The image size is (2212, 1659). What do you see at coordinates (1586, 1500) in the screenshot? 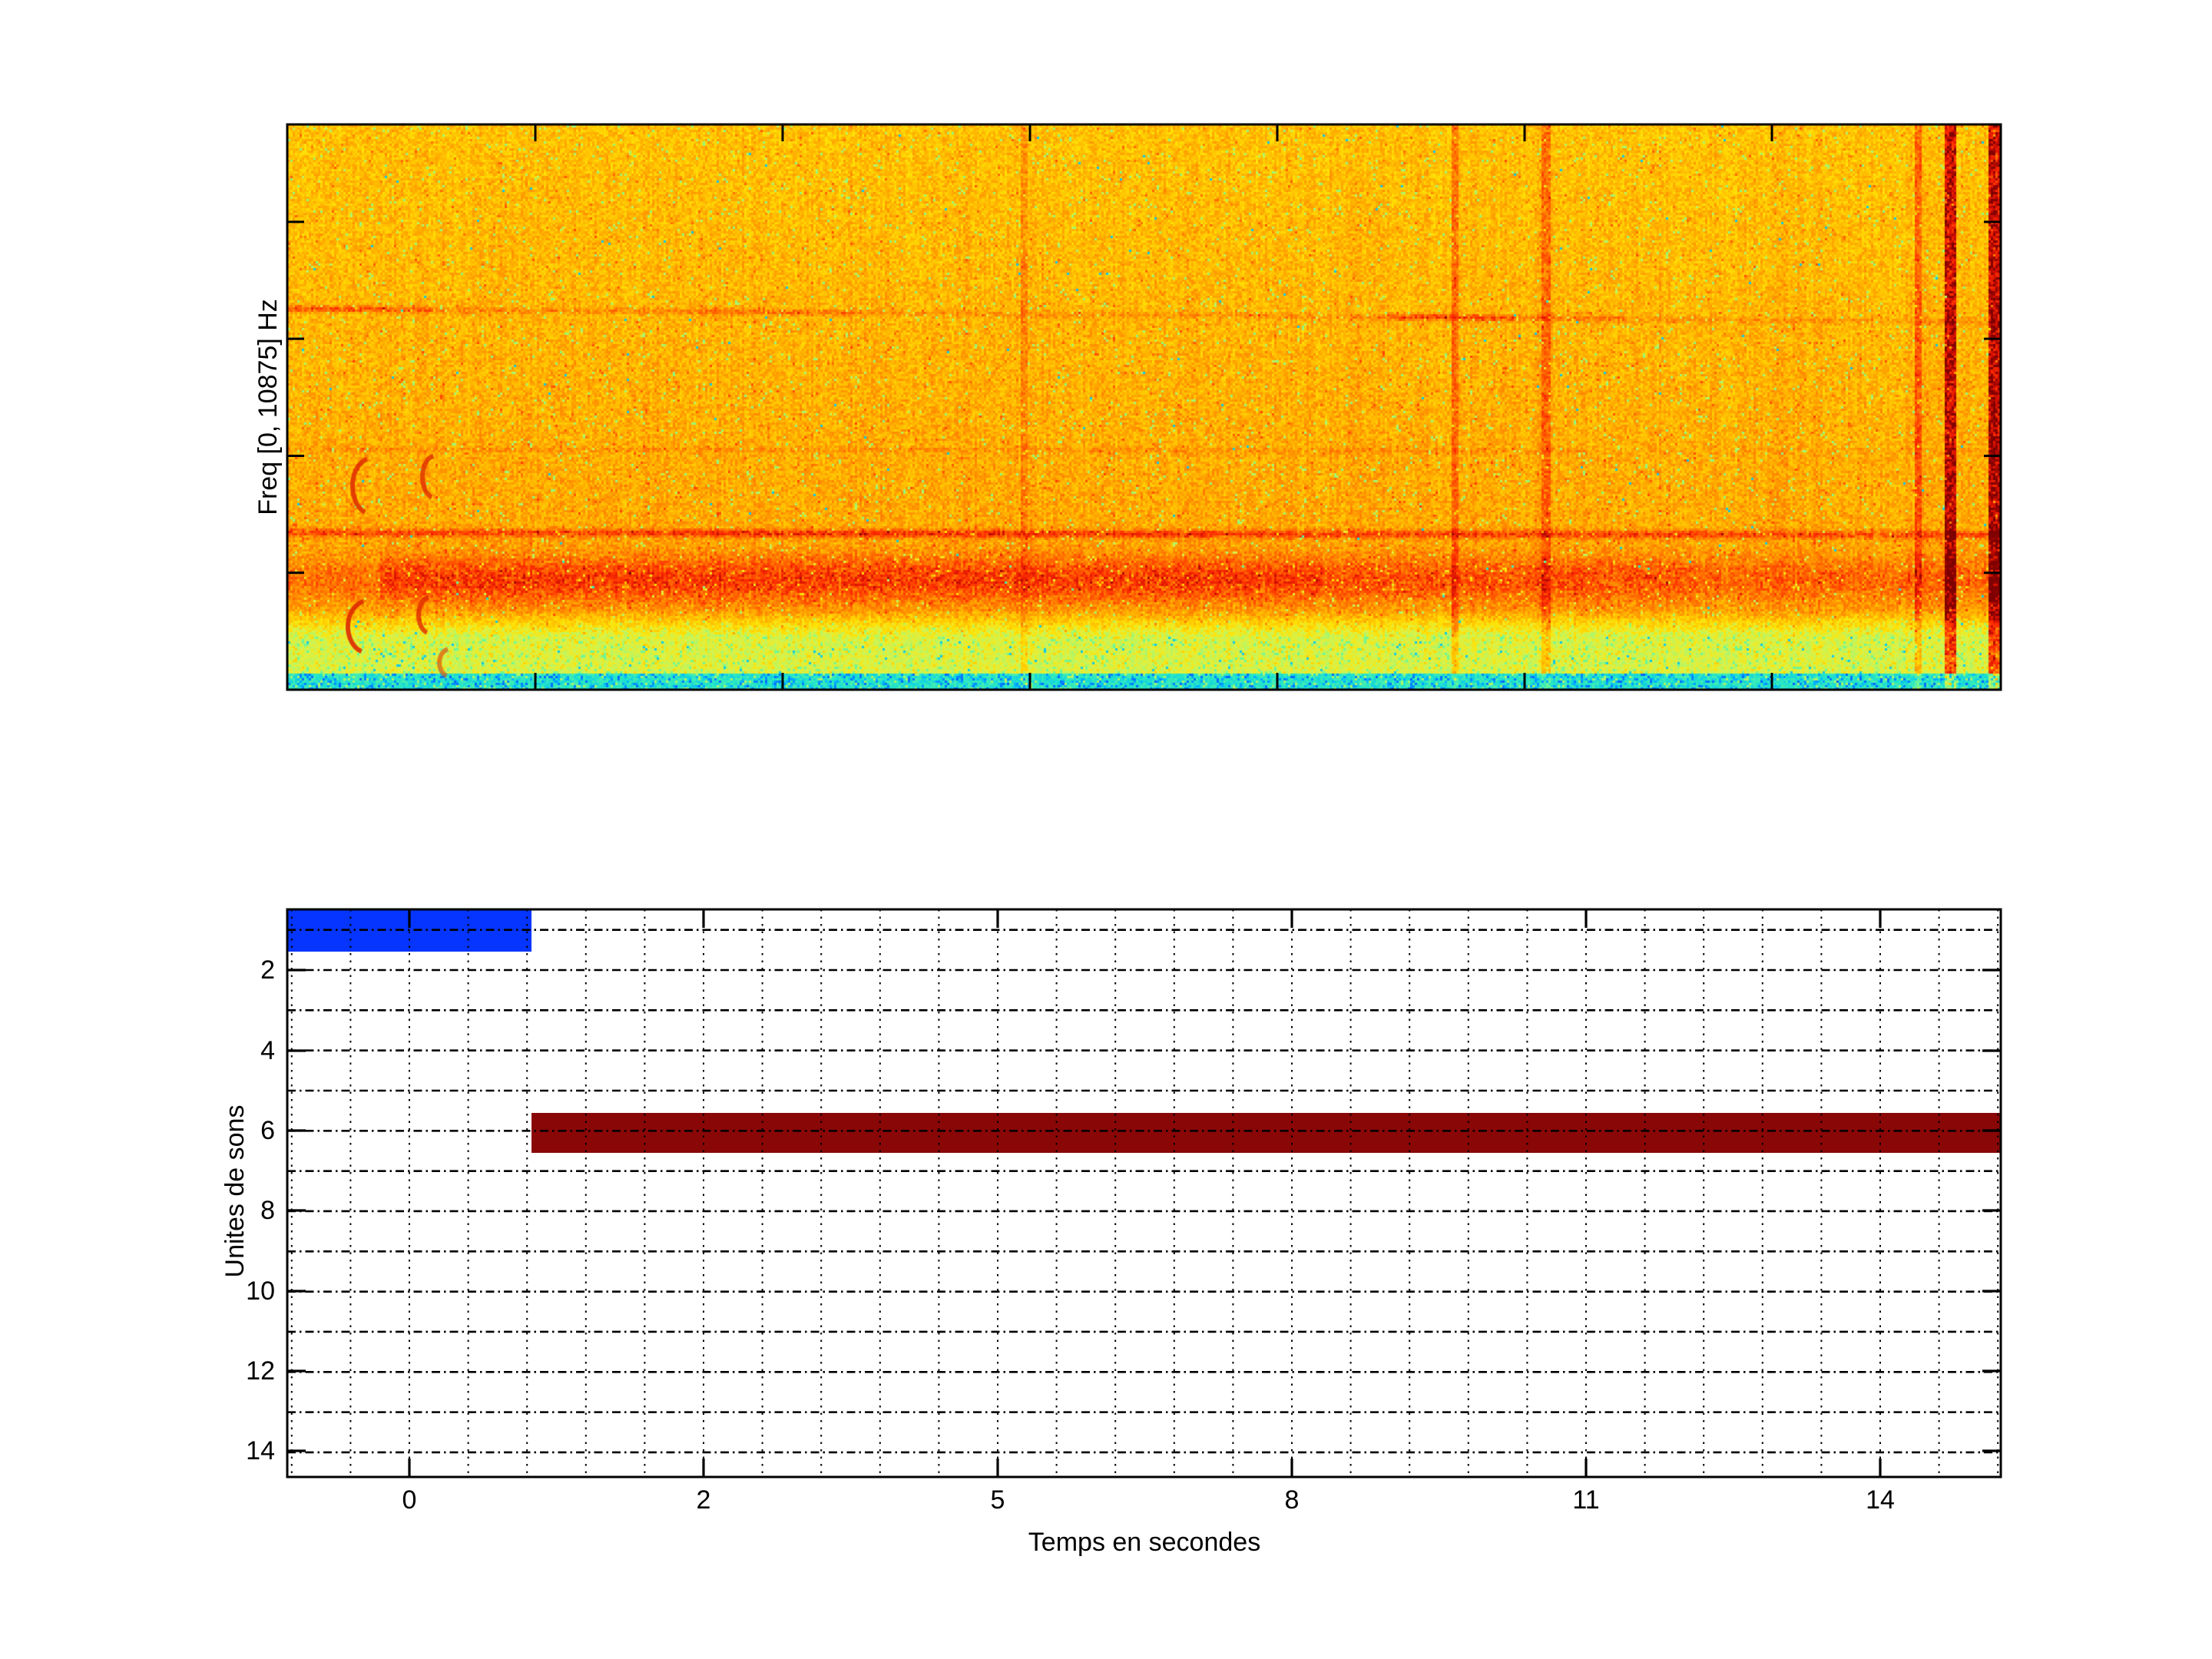
I see `x-tick-11: 11` at bounding box center [1586, 1500].